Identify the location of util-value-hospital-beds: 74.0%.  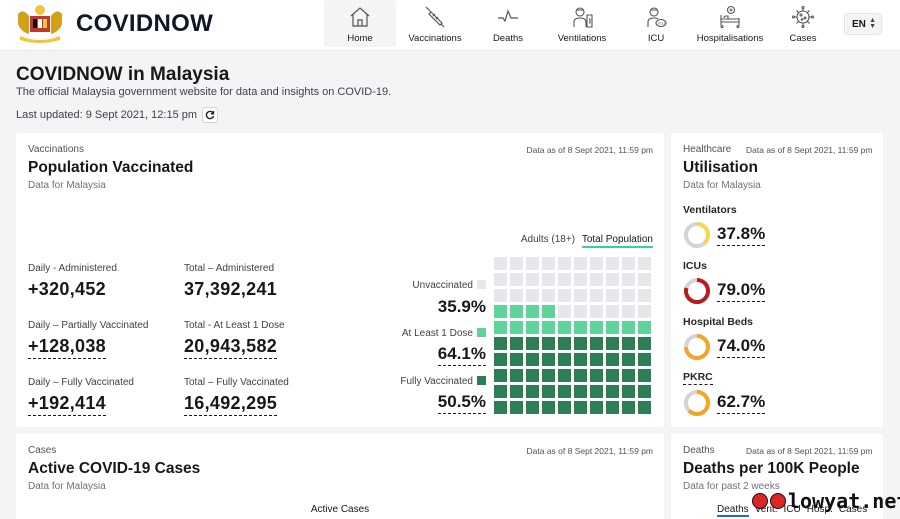
(741, 347).